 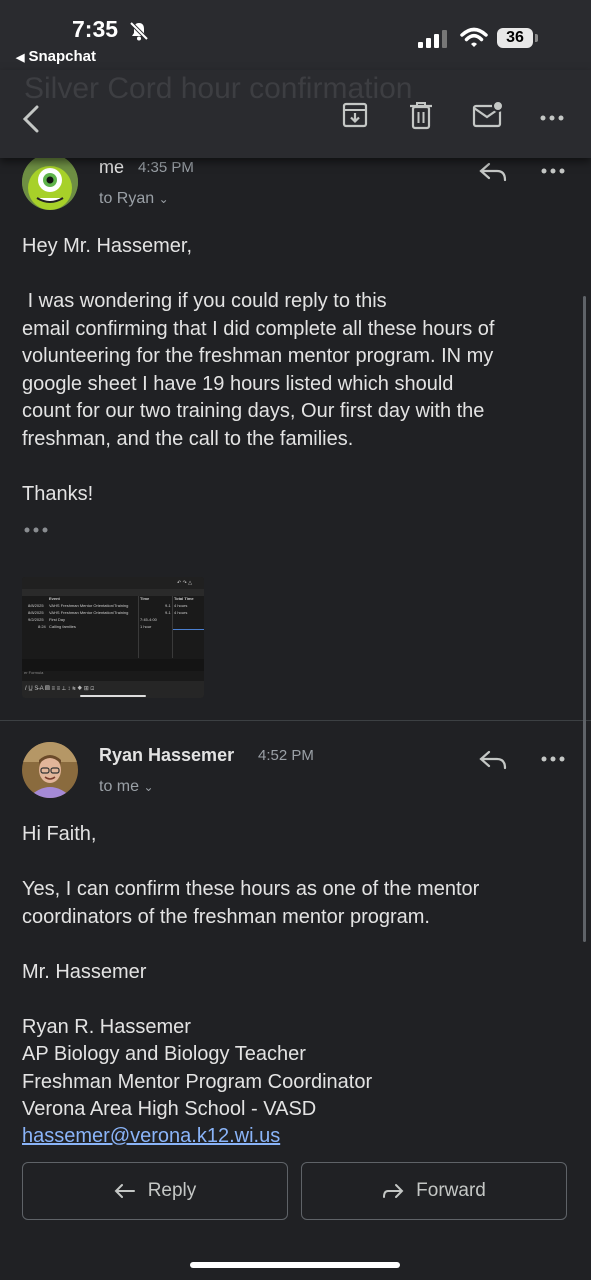 I want to click on sheet-formula-bar: er Formula, so click(x=34, y=672).